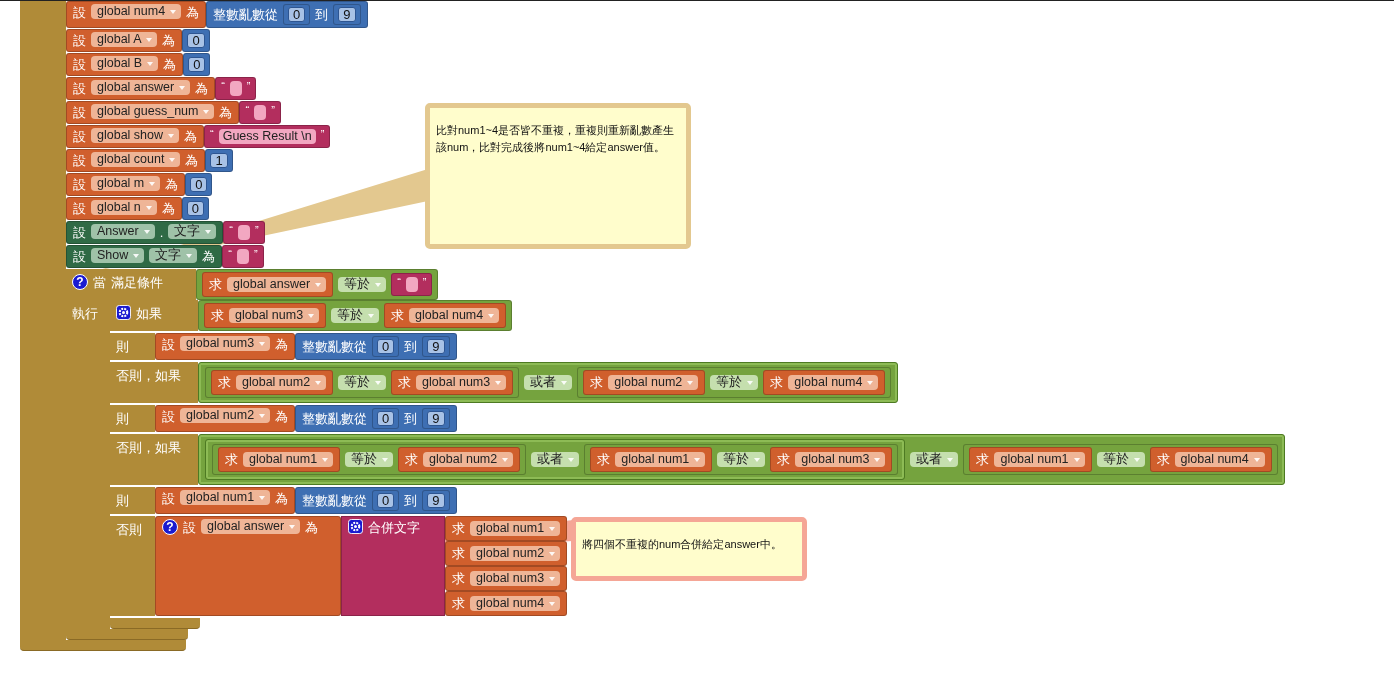  What do you see at coordinates (136, 159) in the screenshot?
I see `dropdown-field: global count` at bounding box center [136, 159].